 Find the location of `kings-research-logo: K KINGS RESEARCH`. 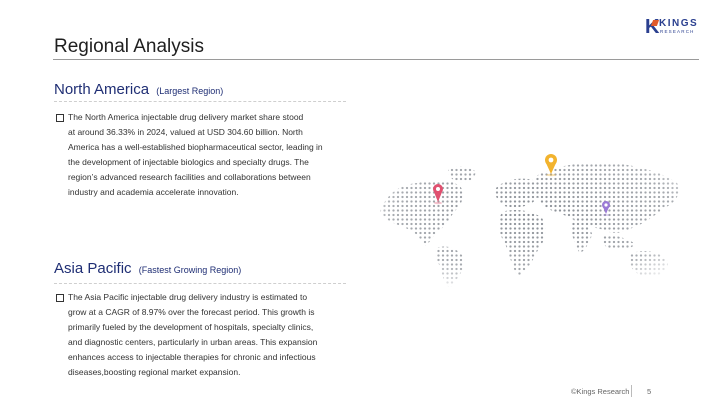

kings-research-logo: K KINGS RESEARCH is located at coordinates (676, 27).